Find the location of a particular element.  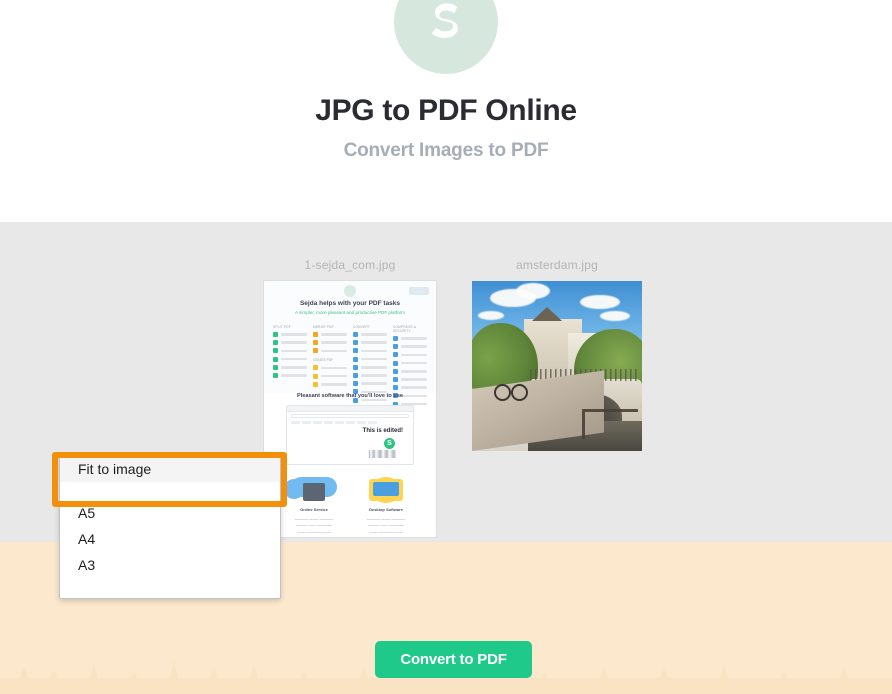

page-title: JPG to PDF Online is located at coordinates (446, 110).